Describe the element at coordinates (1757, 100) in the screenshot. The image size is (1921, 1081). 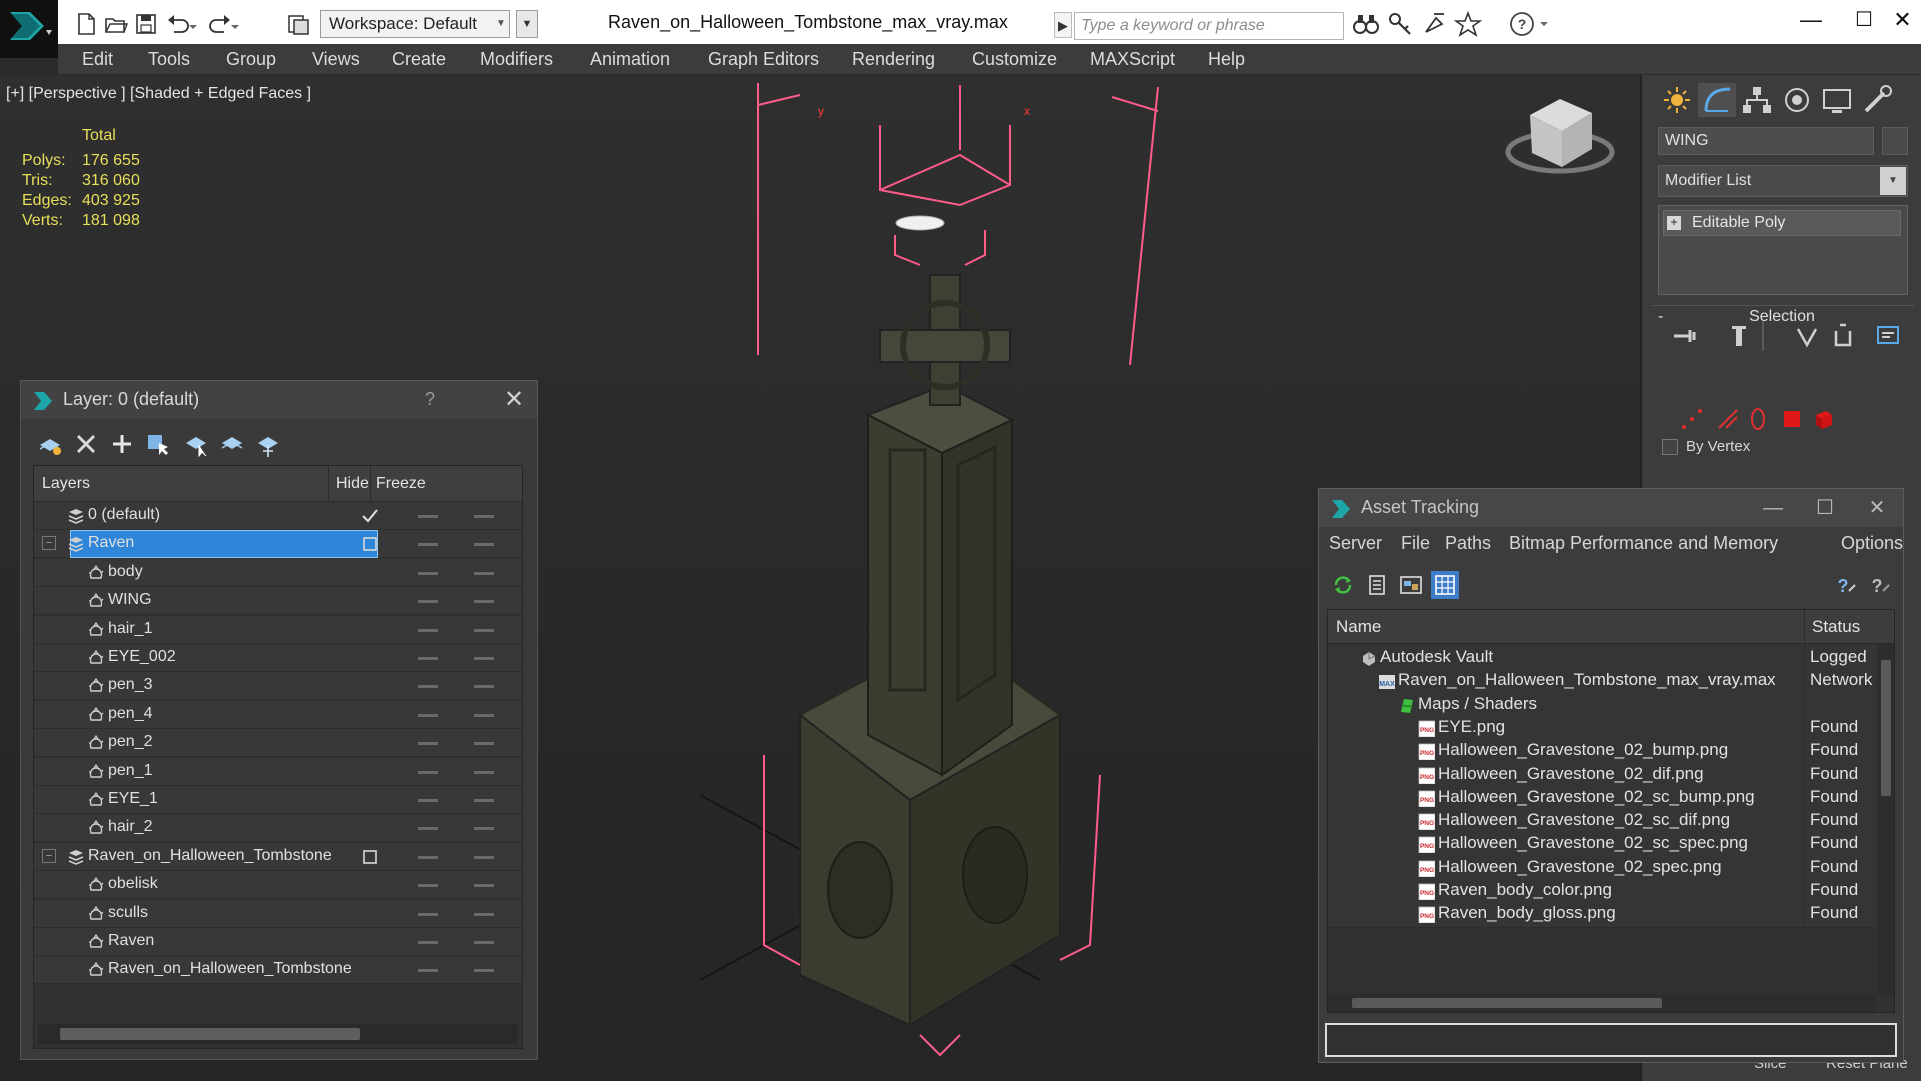
I see `hierarchy-tab-icon` at that location.